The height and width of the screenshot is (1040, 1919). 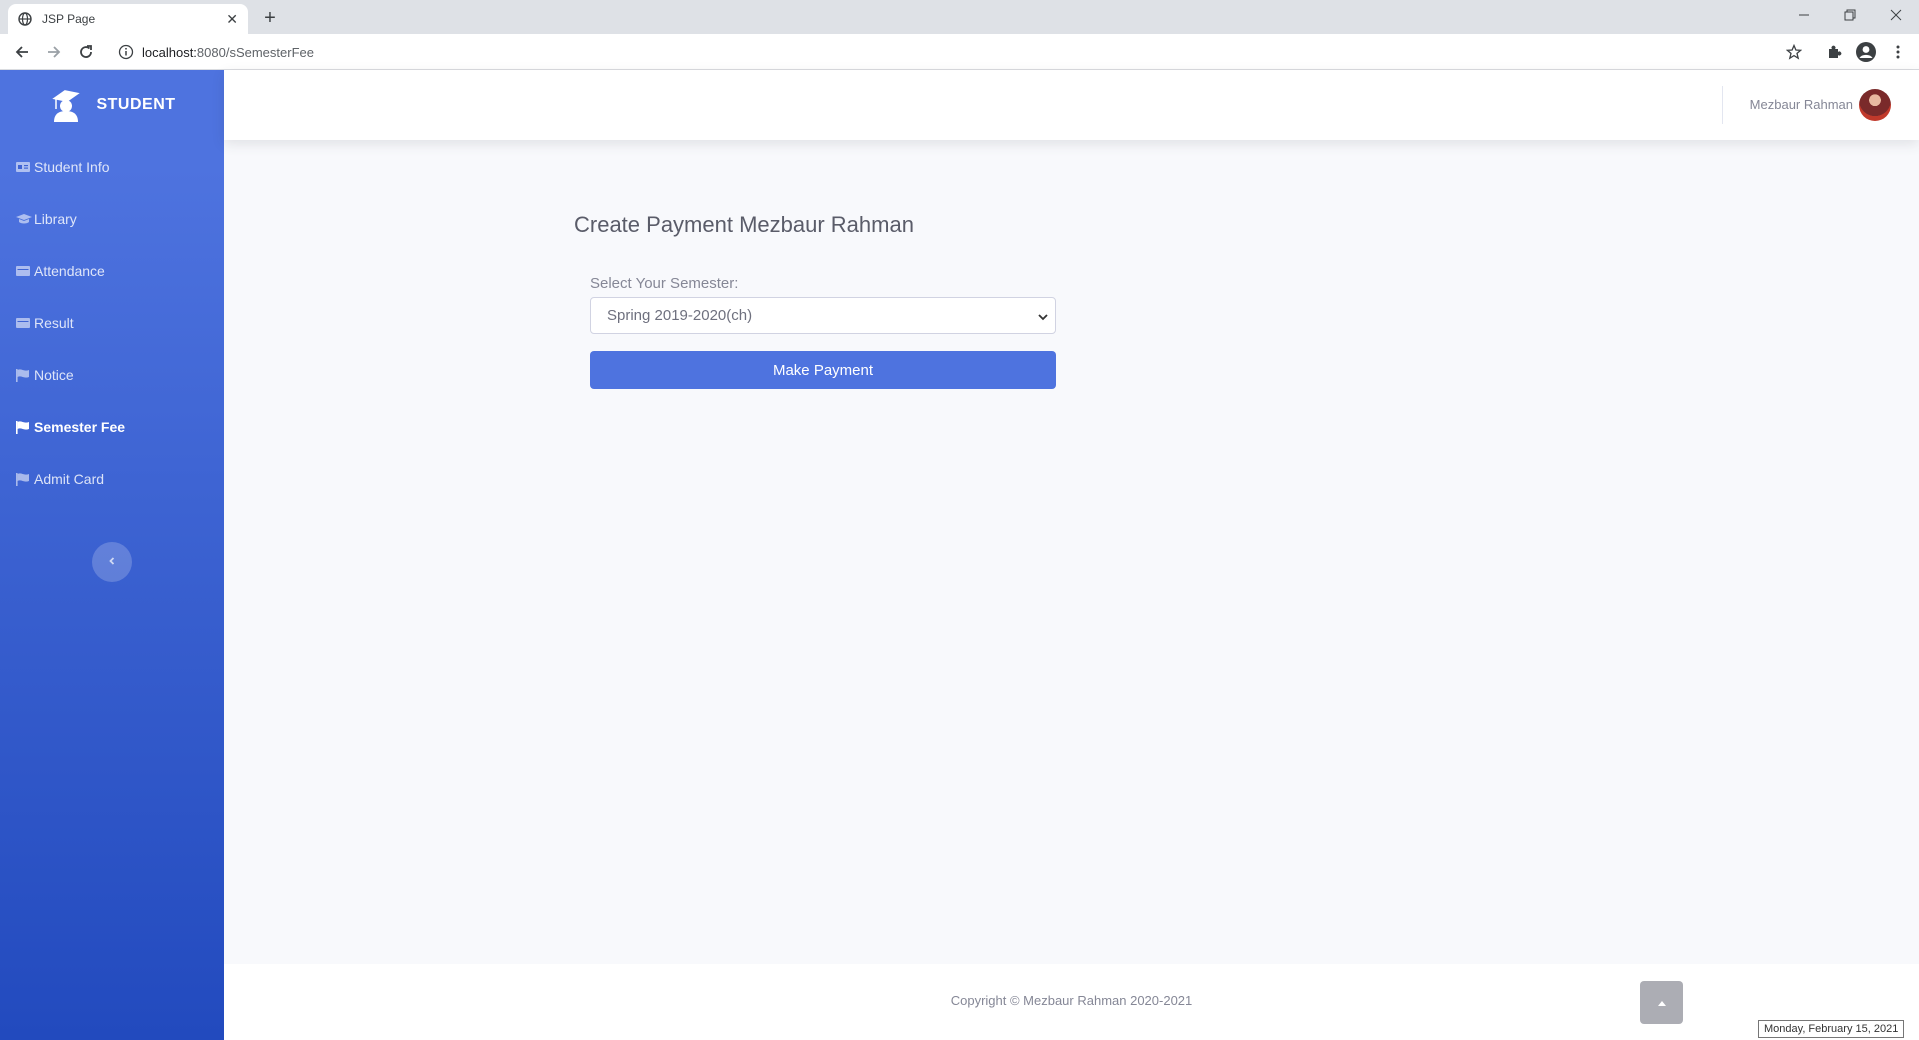 I want to click on chevron-up-icon, so click(x=1662, y=1003).